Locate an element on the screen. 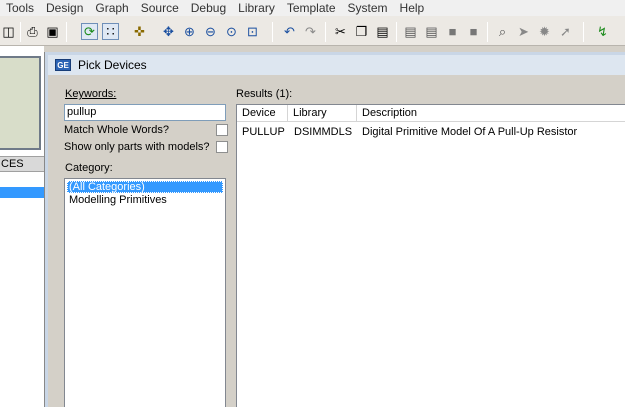  column-header-description: Description is located at coordinates (491, 113).